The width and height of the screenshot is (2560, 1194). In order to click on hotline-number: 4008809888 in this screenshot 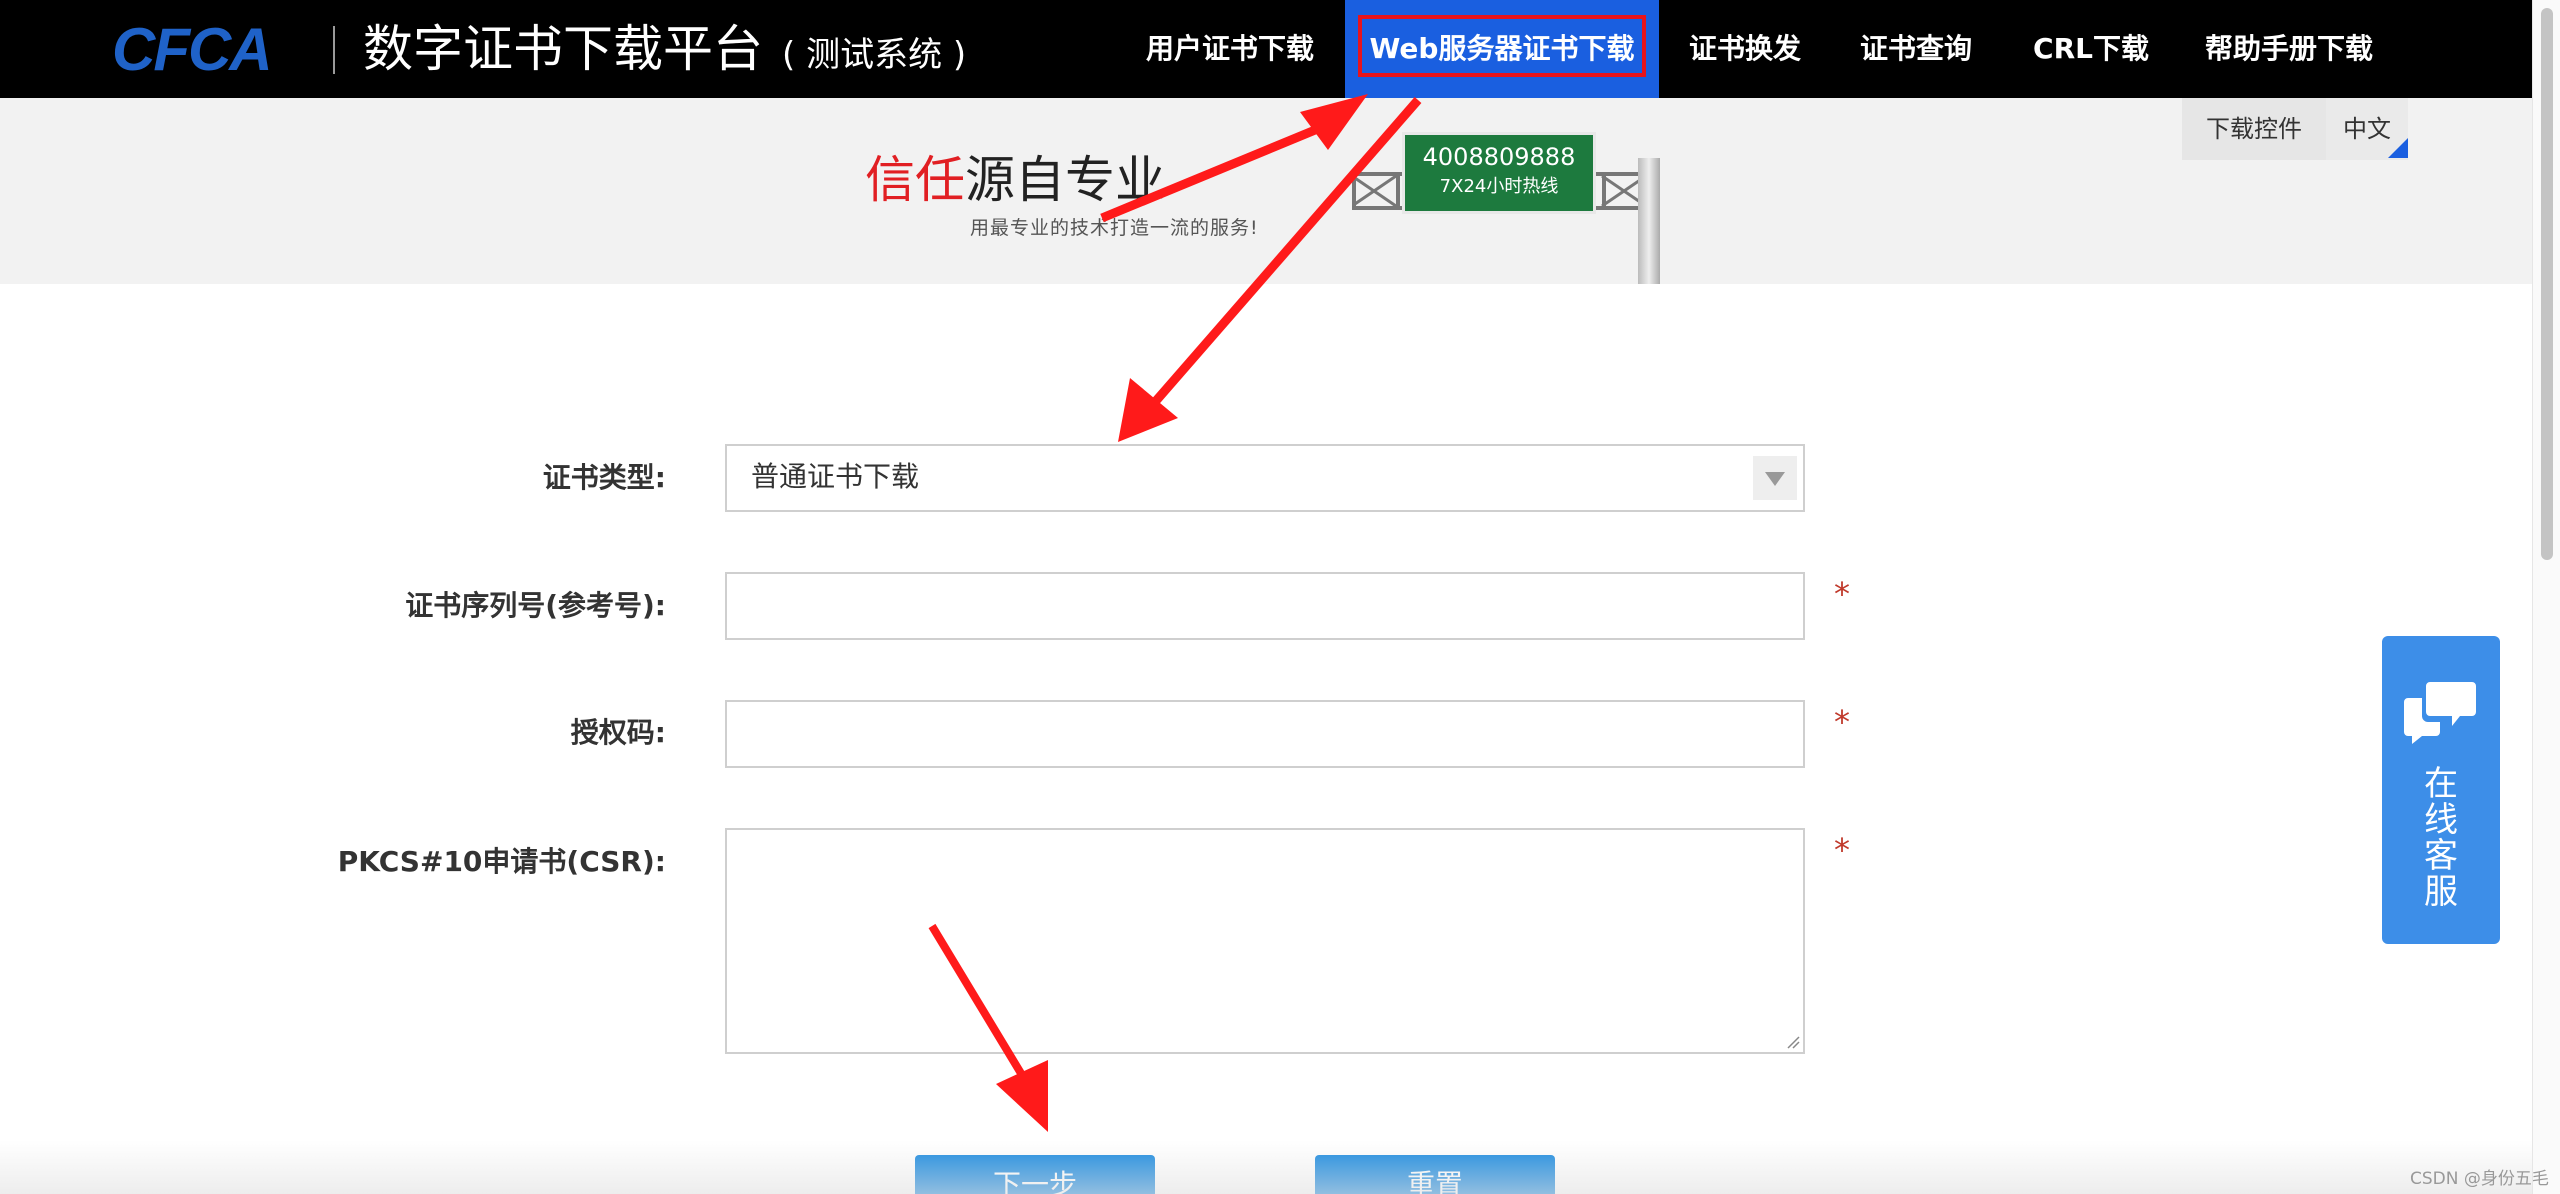, I will do `click(1499, 157)`.